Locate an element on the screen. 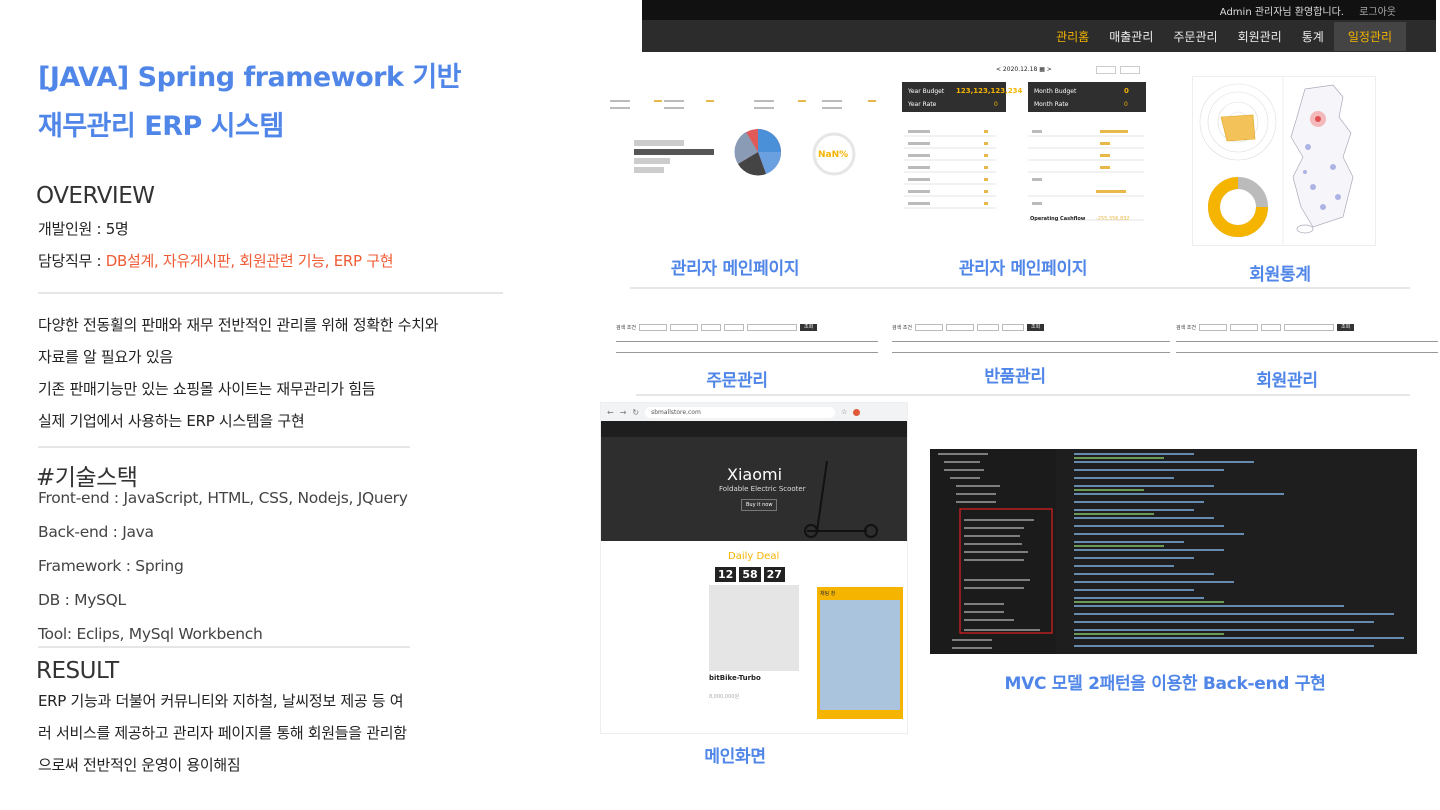 The width and height of the screenshot is (1440, 810). site-header is located at coordinates (754, 429).